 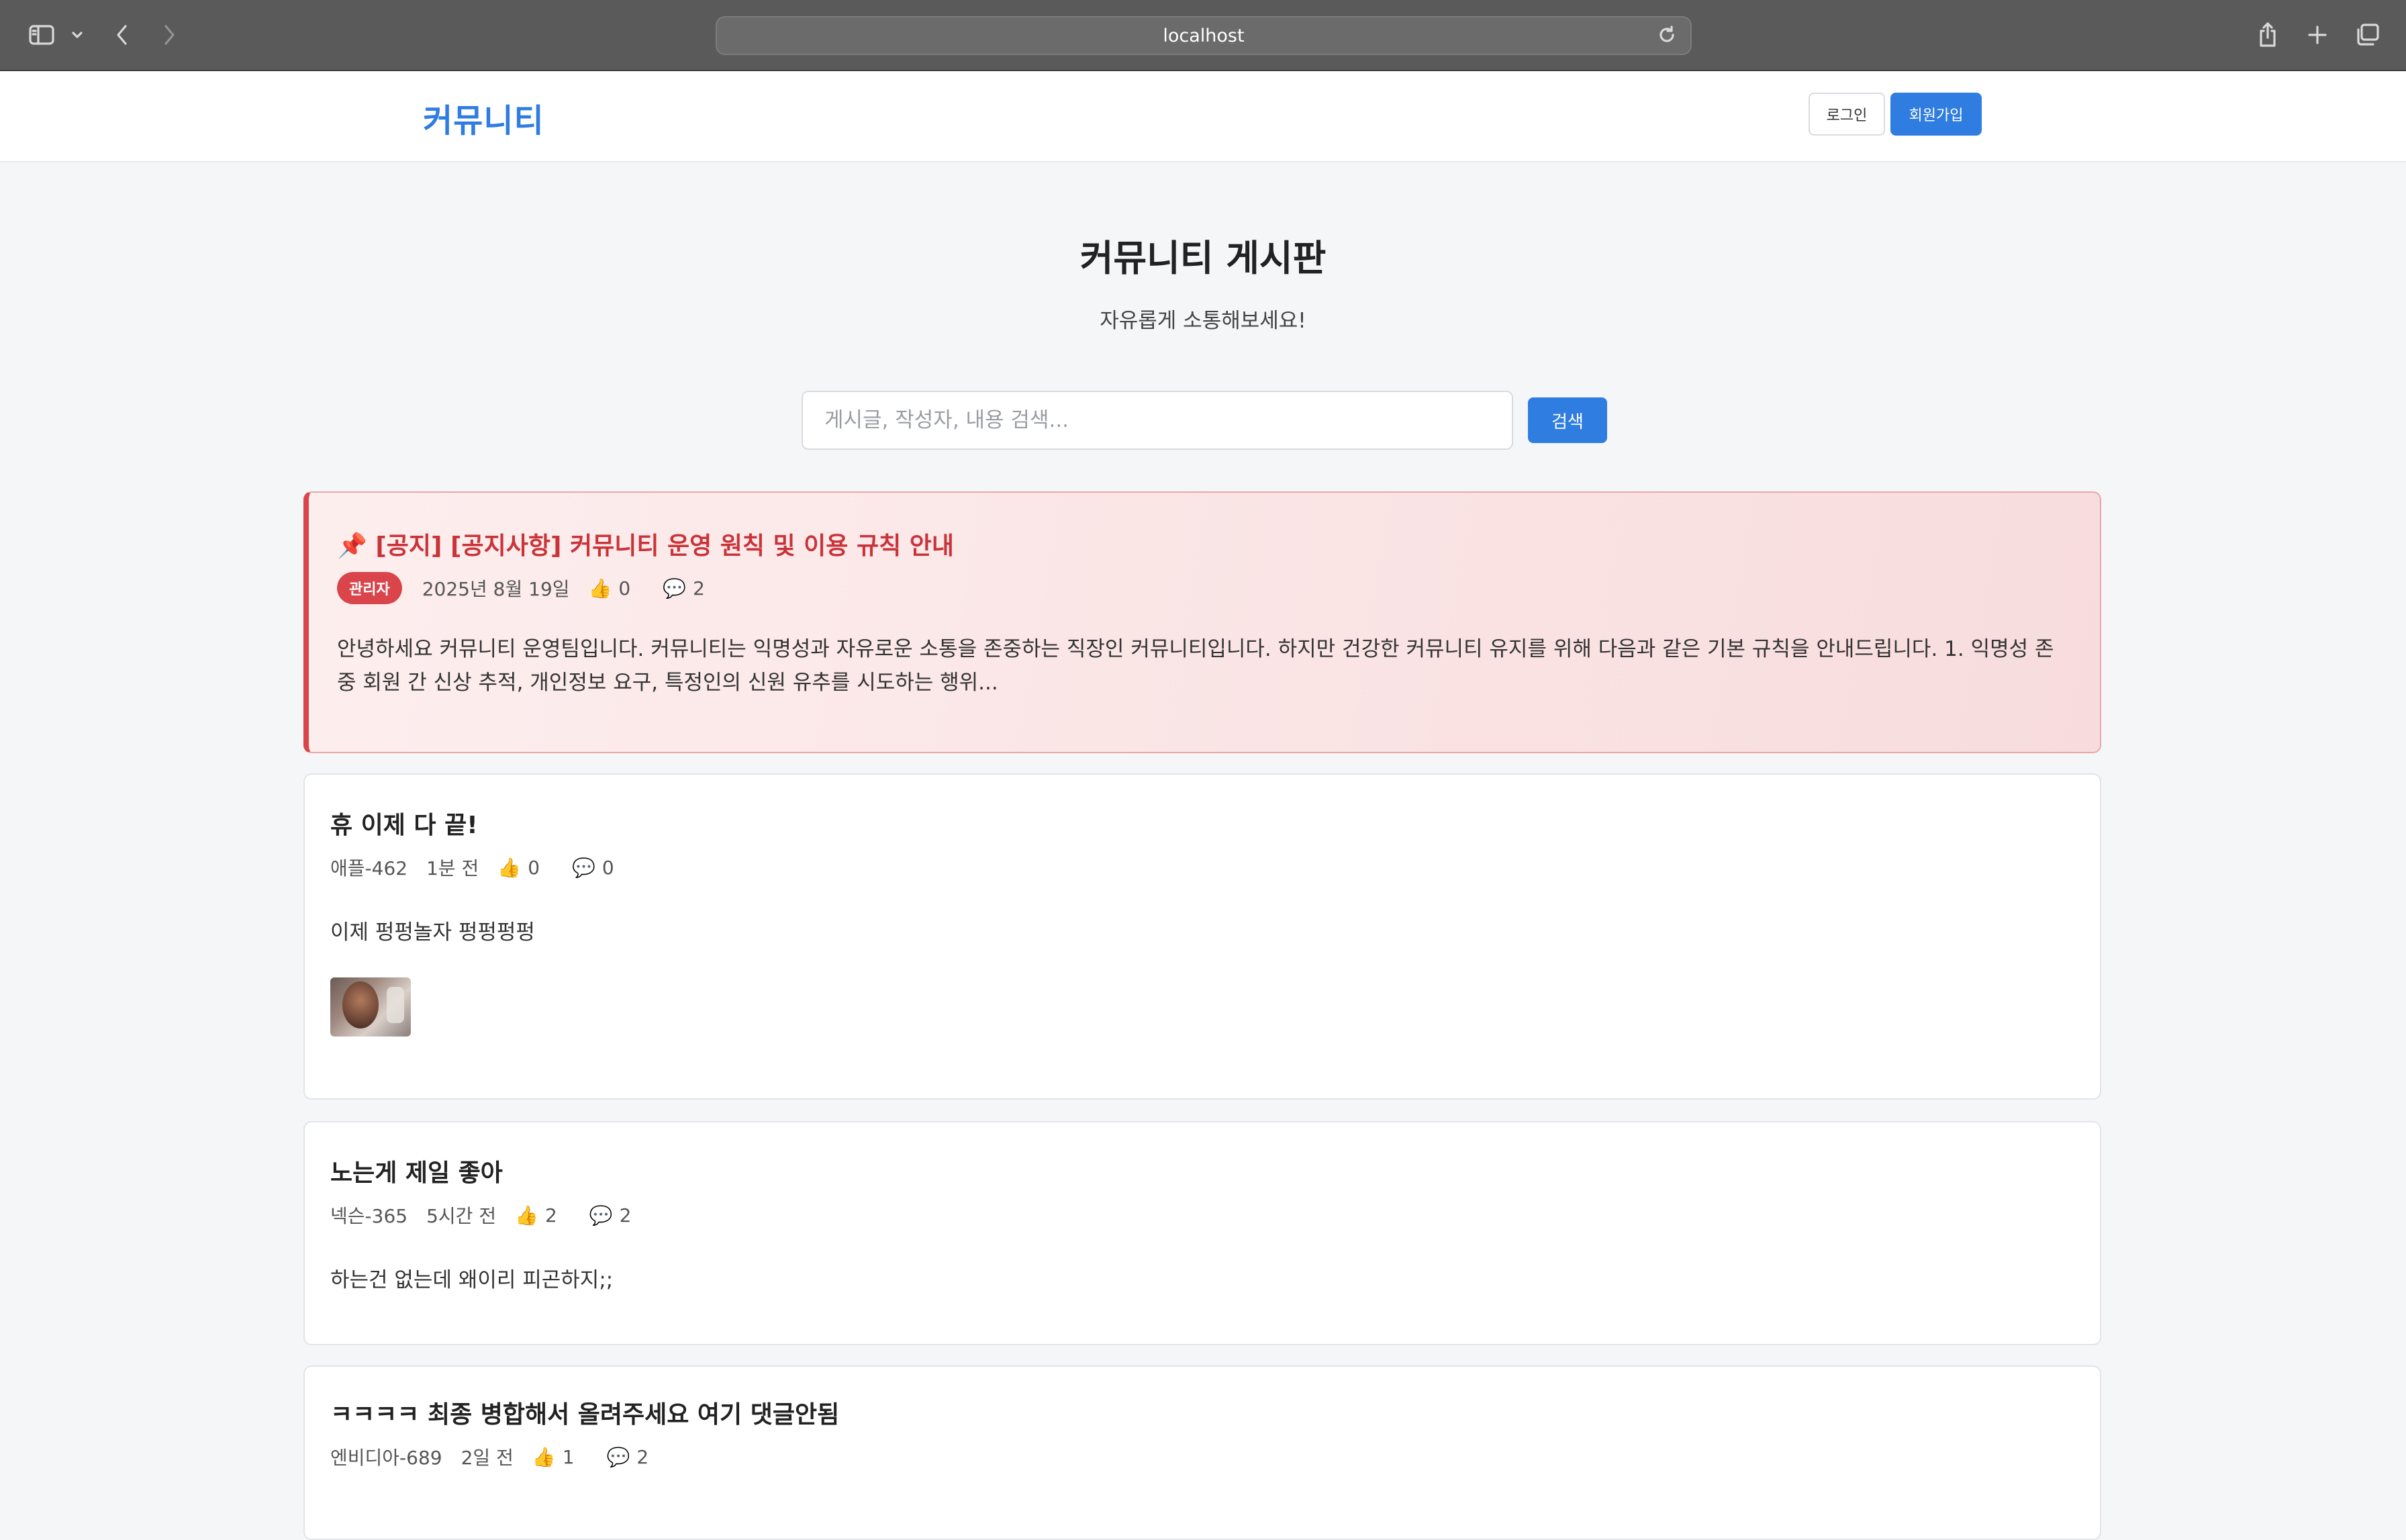 I want to click on post-title: 휴 이제 다 끝!, so click(x=404, y=823).